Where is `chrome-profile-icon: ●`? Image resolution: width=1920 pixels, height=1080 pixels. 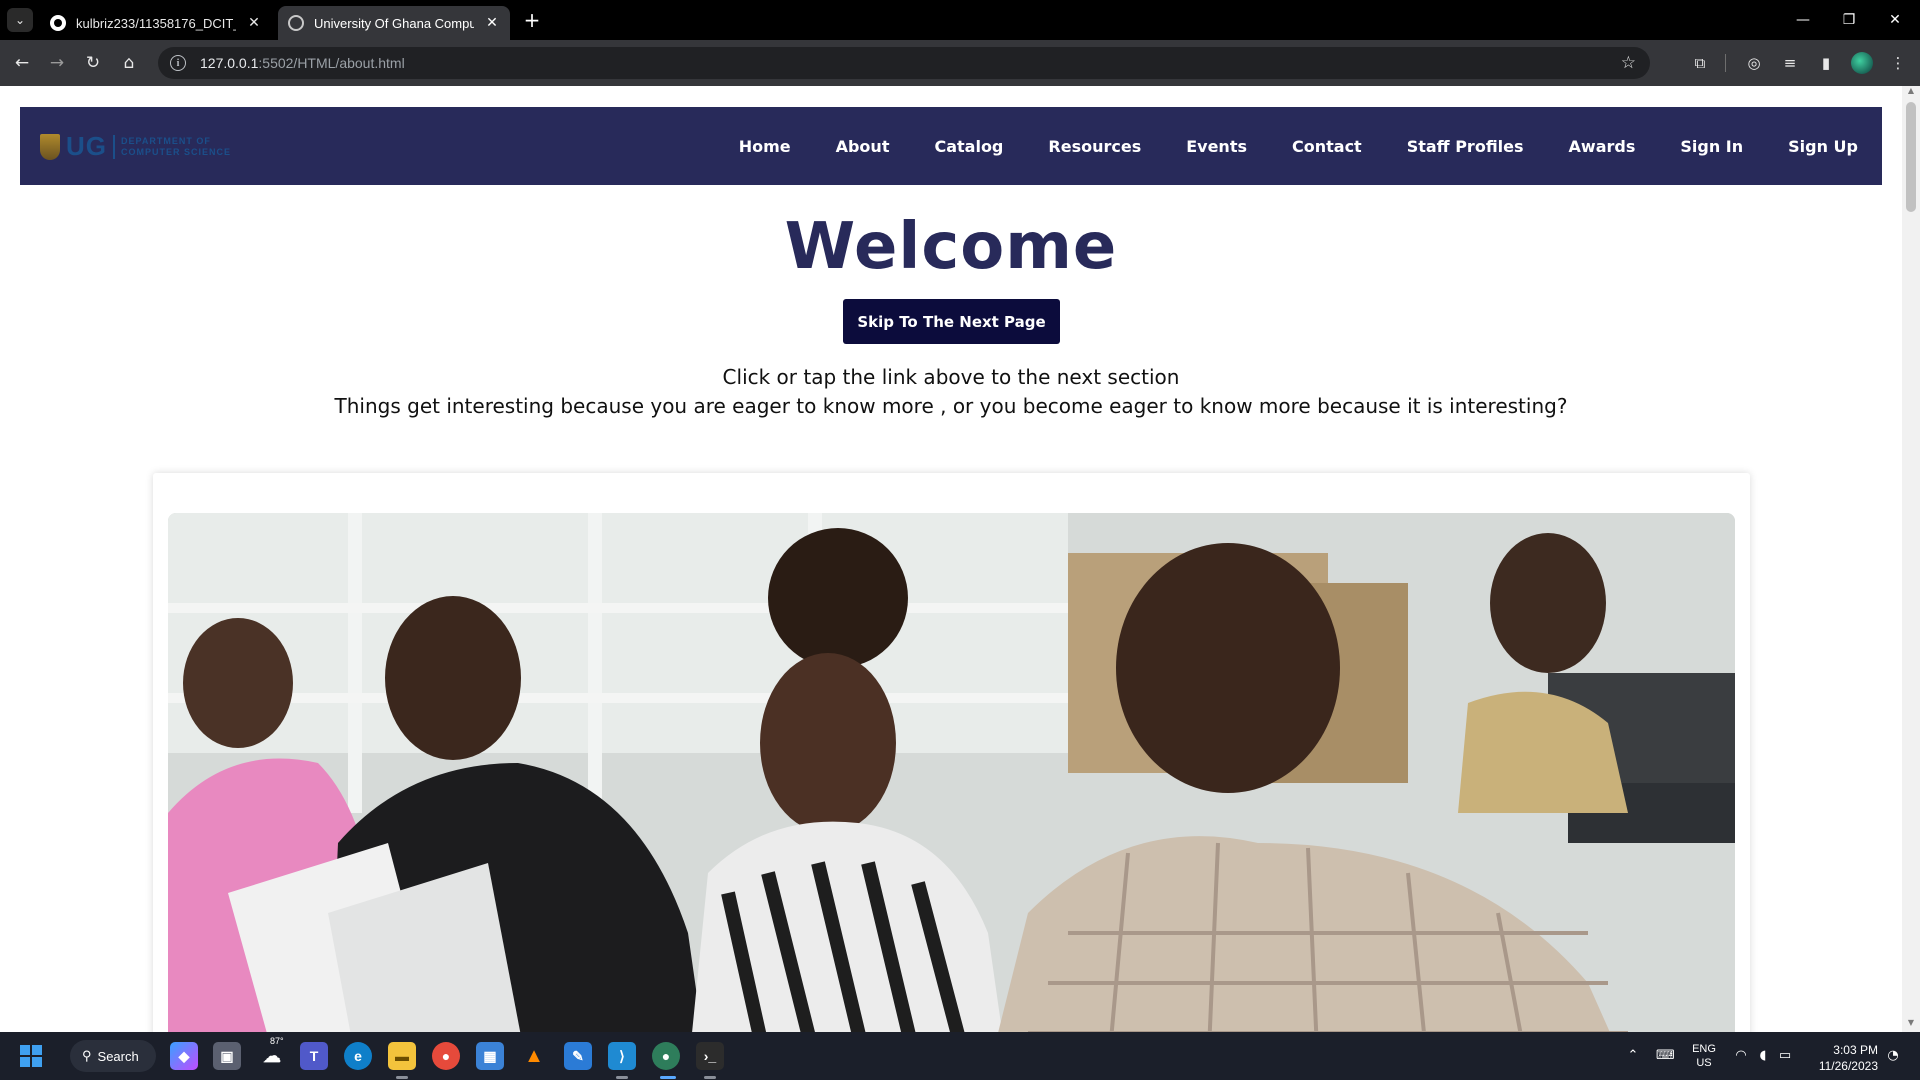 chrome-profile-icon: ● is located at coordinates (666, 1056).